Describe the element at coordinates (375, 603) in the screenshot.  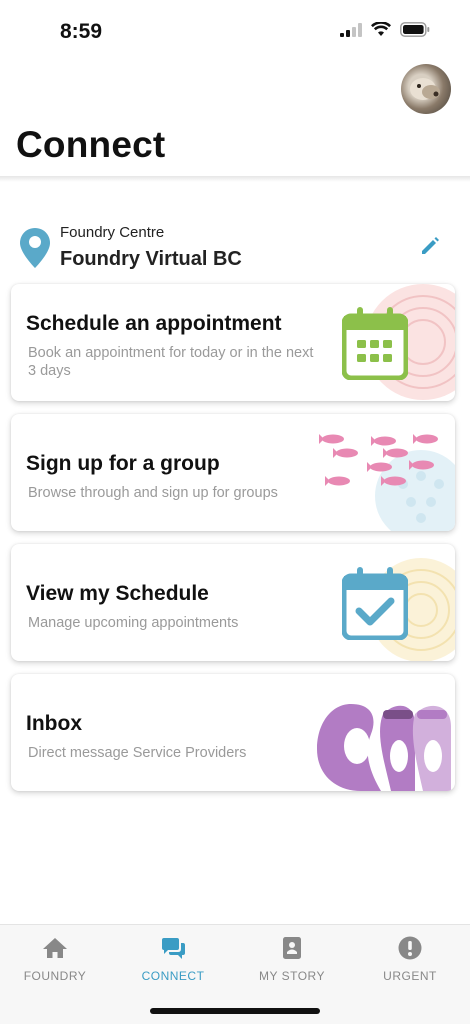
I see `calendar-check-icon` at that location.